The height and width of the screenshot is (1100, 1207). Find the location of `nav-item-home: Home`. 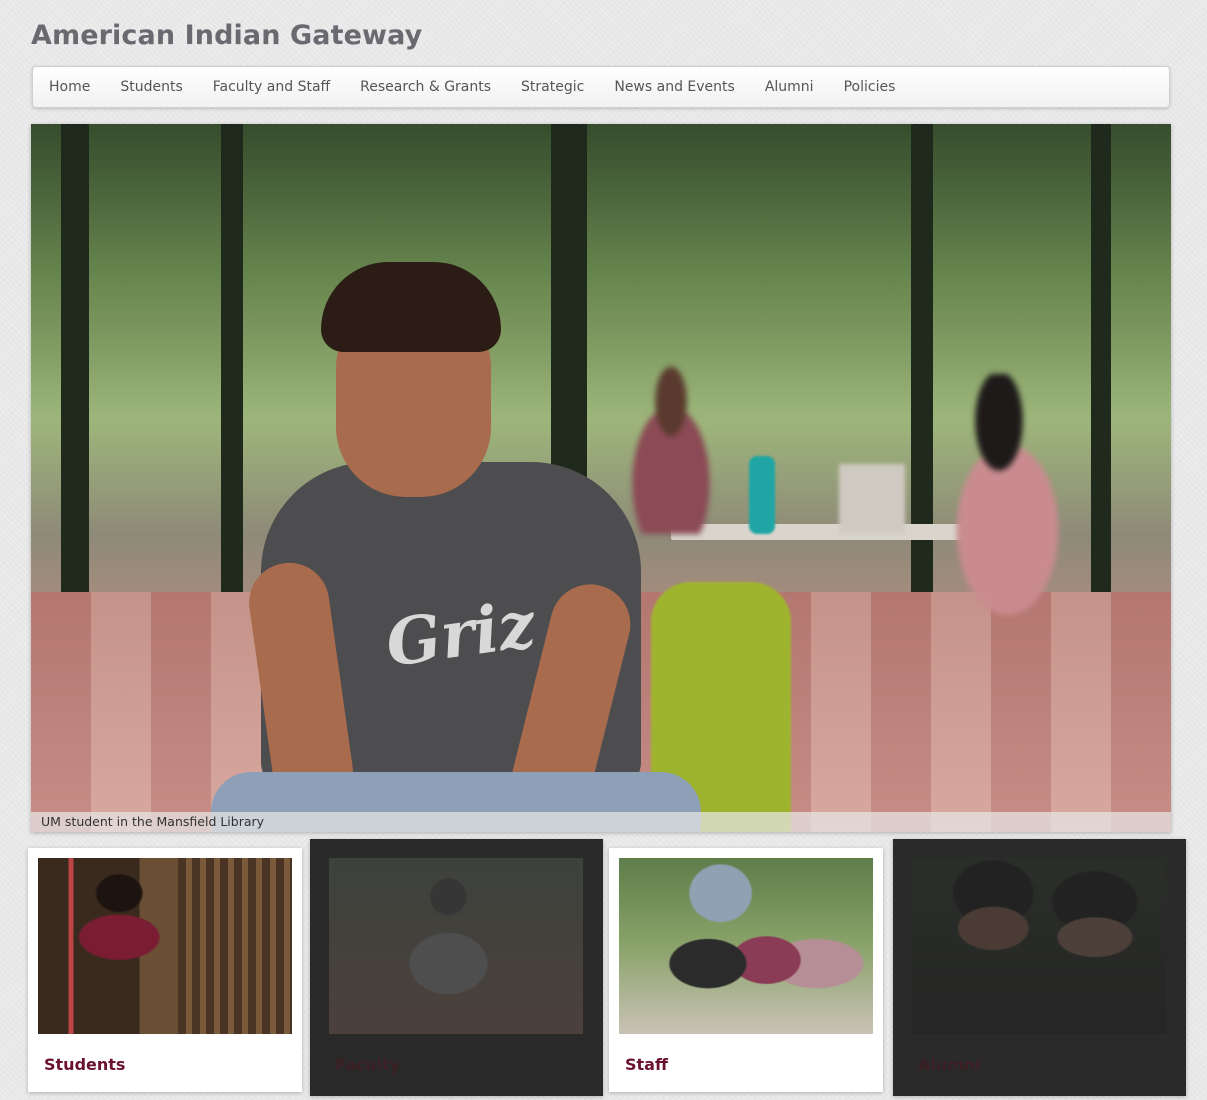

nav-item-home: Home is located at coordinates (69, 87).